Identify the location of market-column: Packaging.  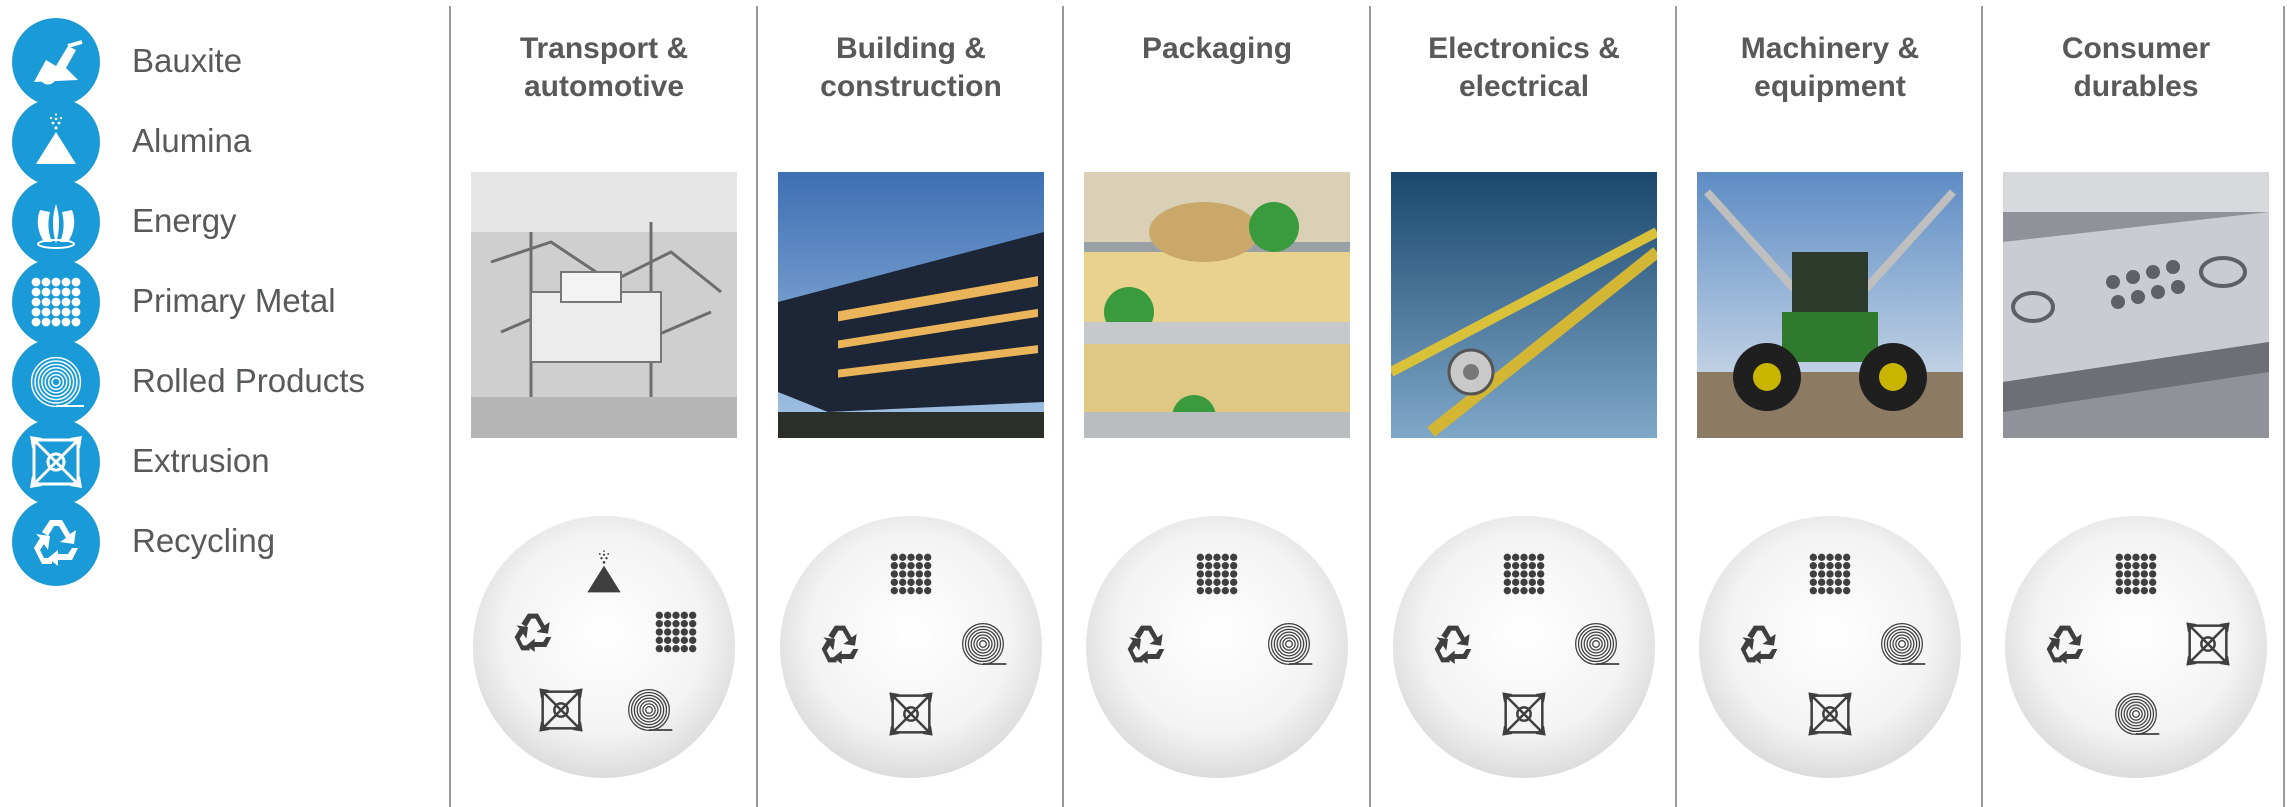
(1217, 403).